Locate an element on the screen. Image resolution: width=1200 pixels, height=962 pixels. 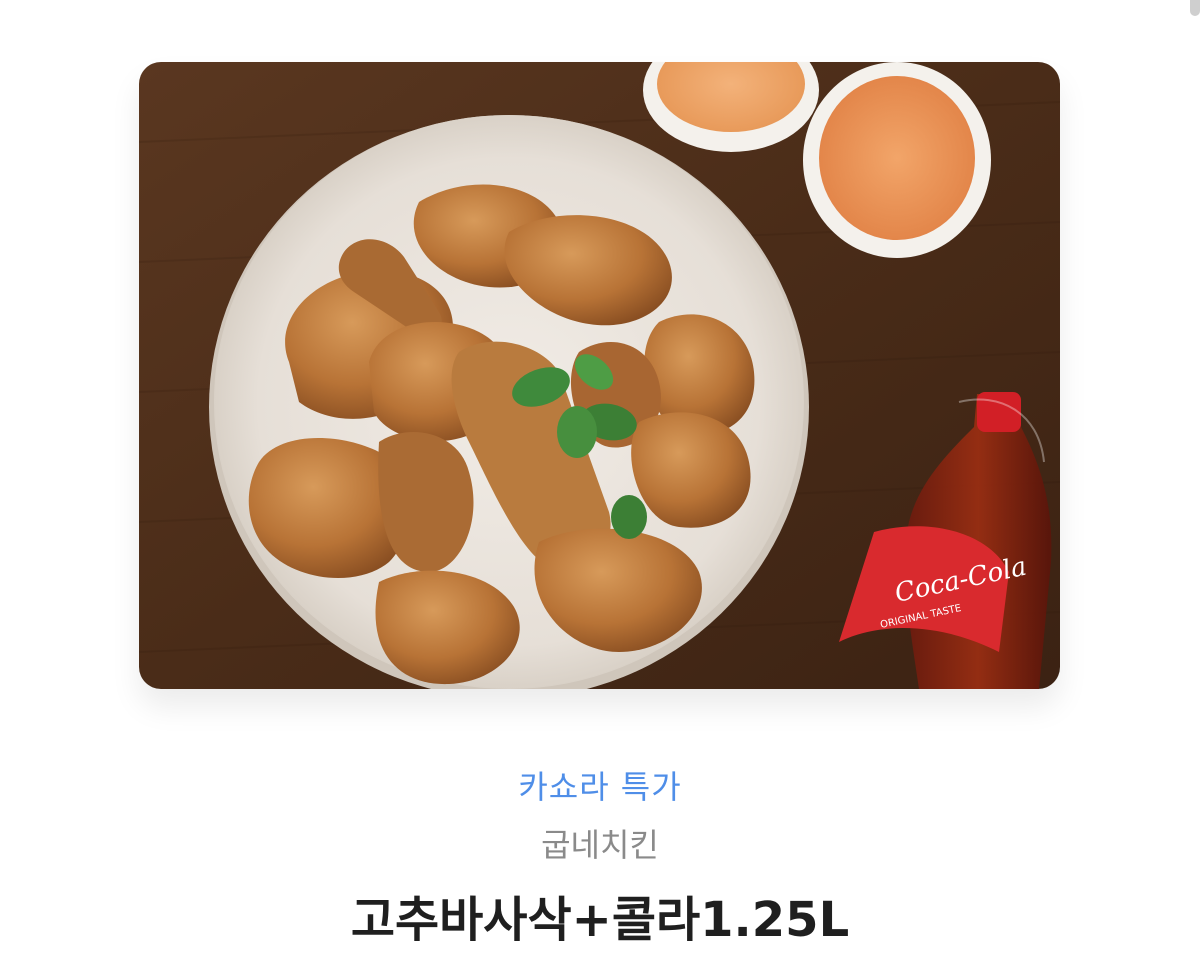
promo-label: 카쇼라 특가 is located at coordinates (600, 787).